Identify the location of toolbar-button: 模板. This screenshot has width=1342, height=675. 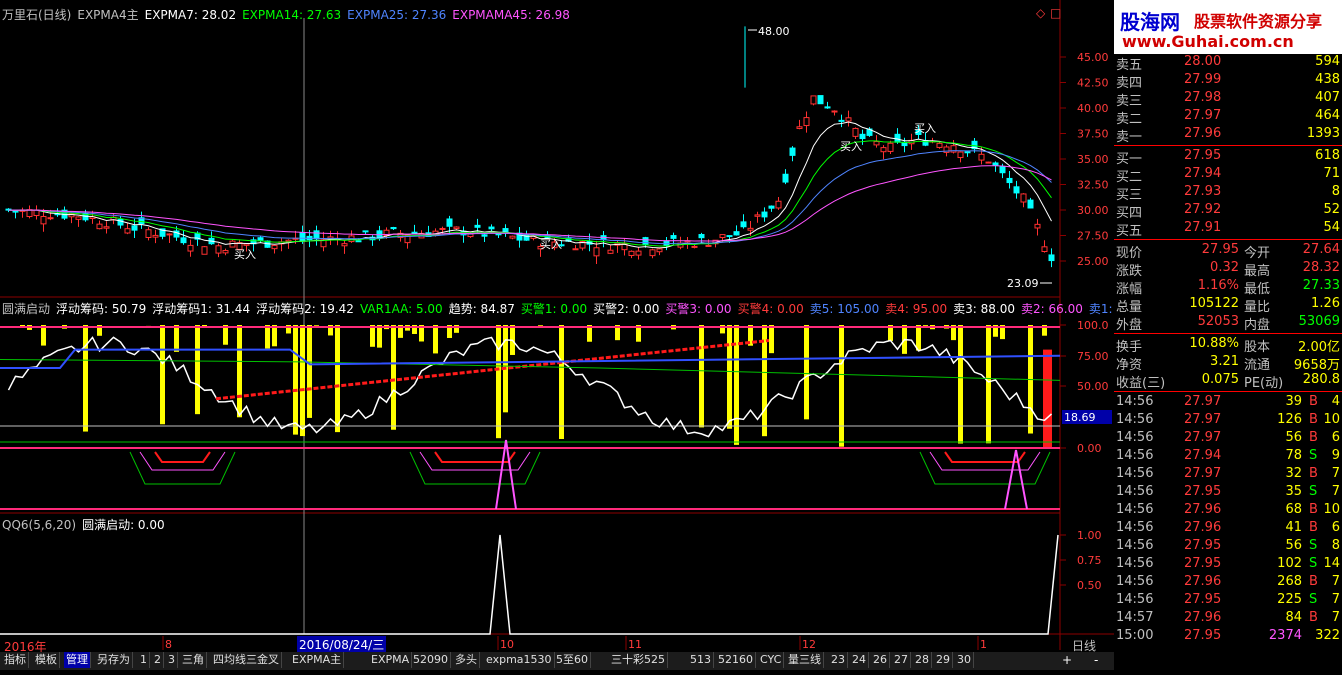
(46, 660).